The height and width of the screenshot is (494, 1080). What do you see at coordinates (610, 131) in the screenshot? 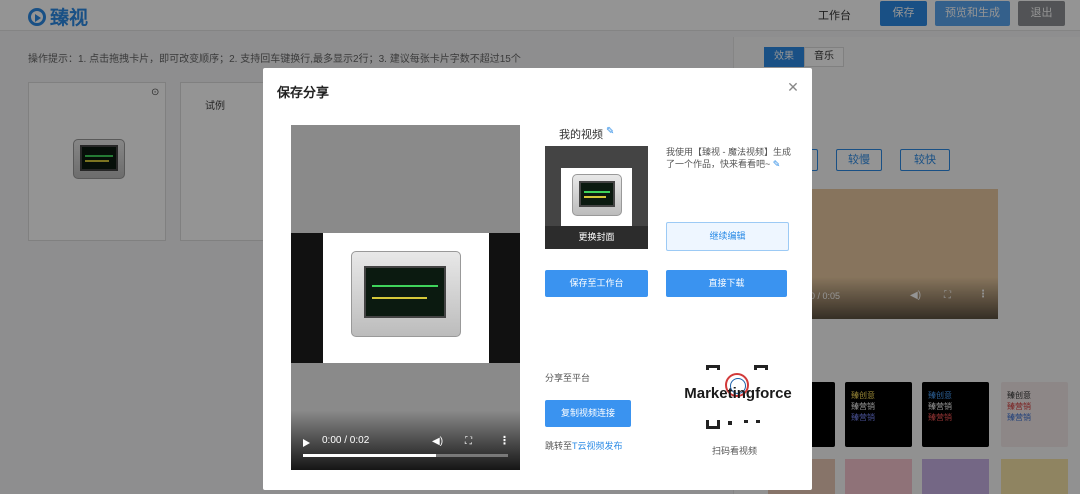
I see `edit-title-pencil-icon: ✎` at bounding box center [610, 131].